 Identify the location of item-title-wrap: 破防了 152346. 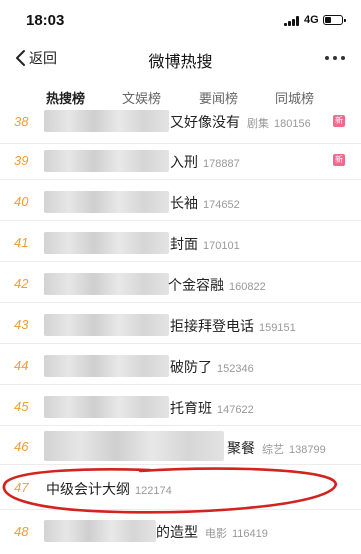
(212, 367).